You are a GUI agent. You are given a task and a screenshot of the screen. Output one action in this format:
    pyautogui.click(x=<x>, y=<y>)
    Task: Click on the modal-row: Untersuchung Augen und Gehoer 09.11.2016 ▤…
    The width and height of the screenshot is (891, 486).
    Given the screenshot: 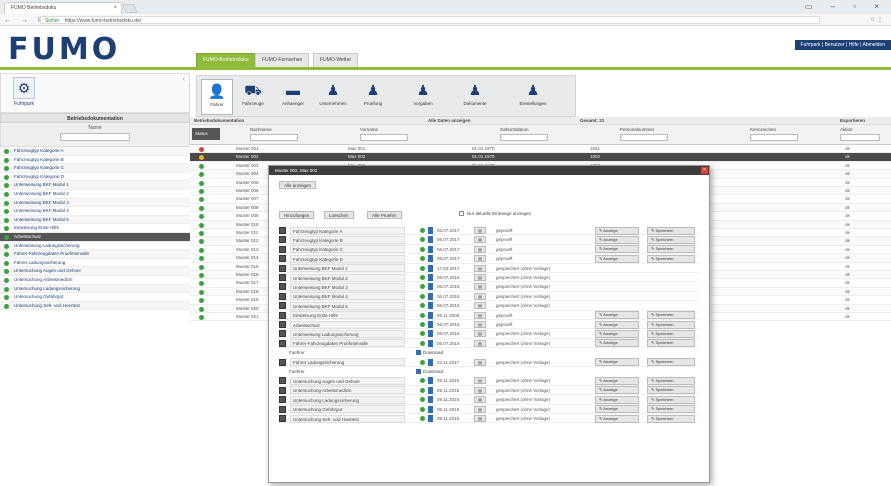 What is the action you would take?
    pyautogui.click(x=489, y=381)
    